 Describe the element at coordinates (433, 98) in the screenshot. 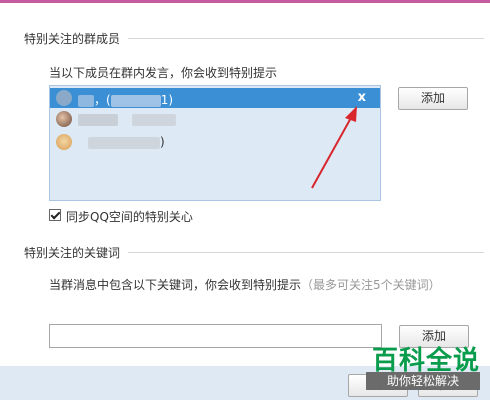

I see `add-member-button: 添加` at that location.